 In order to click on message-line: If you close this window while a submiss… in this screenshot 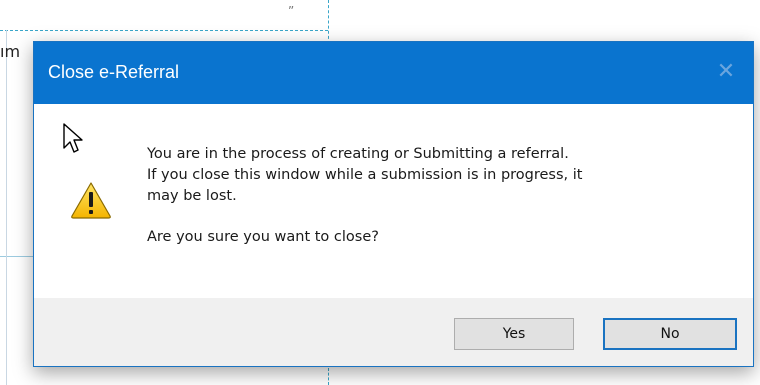, I will do `click(365, 175)`.